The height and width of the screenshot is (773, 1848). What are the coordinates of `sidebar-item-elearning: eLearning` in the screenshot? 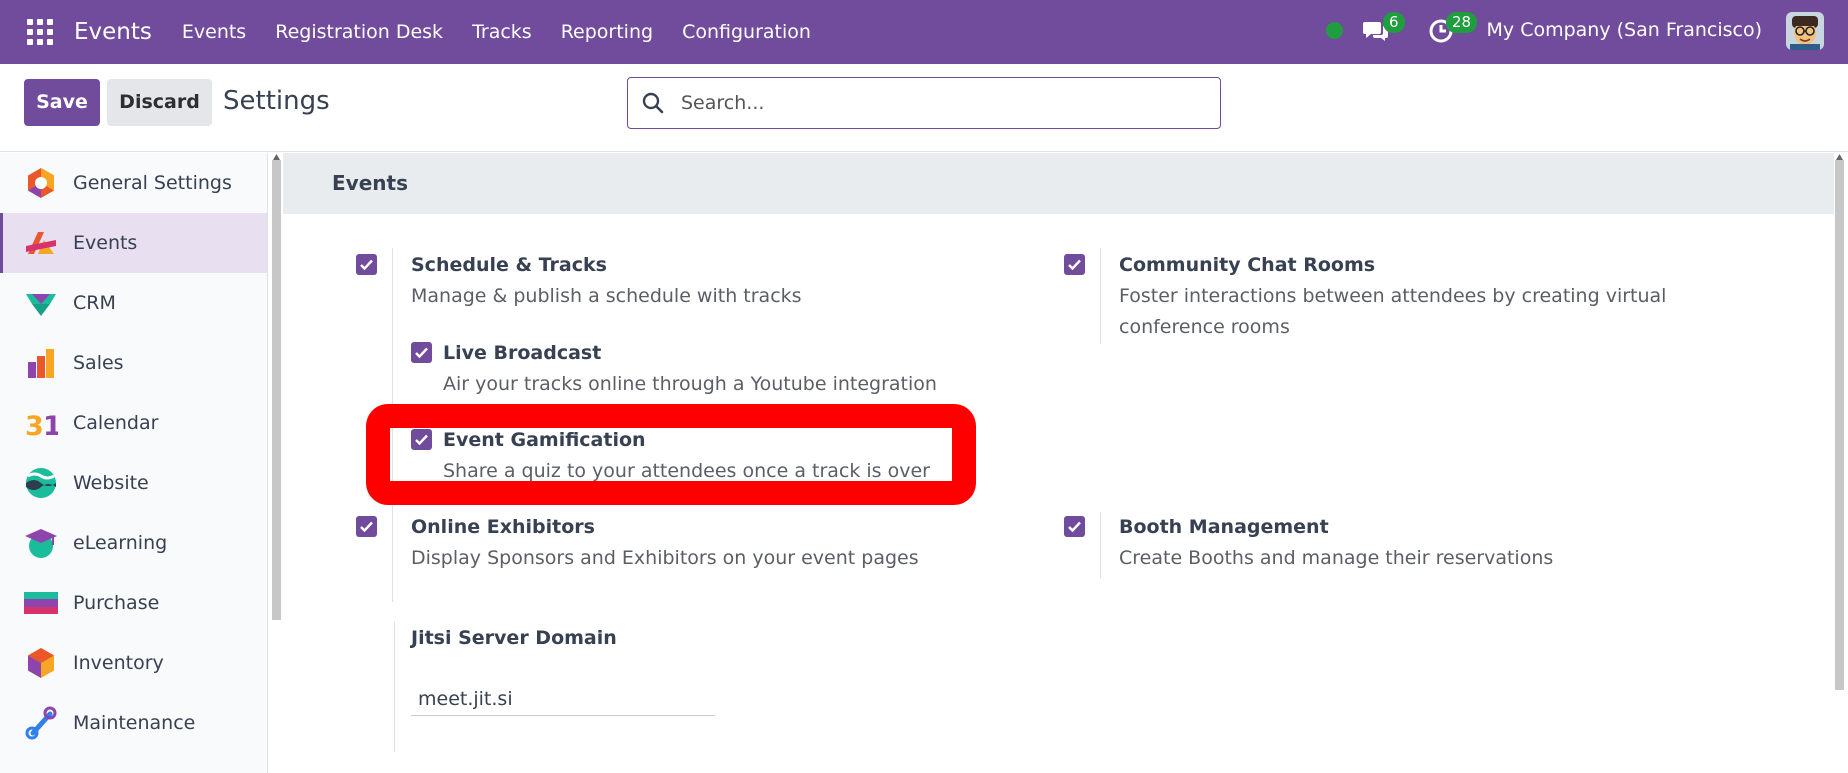 It's located at (133, 543).